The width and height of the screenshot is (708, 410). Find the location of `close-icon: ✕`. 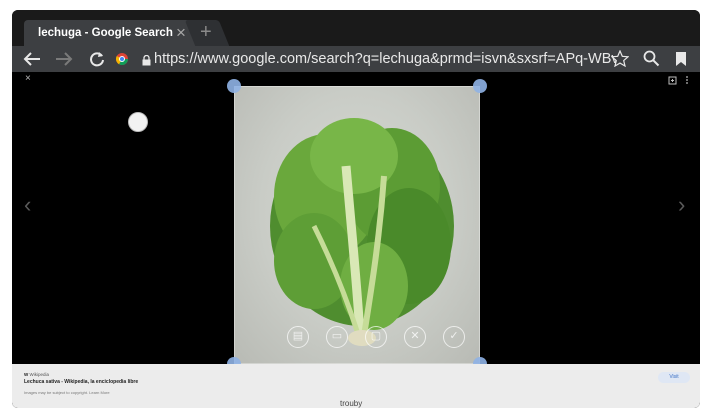

close-icon: ✕ is located at coordinates (415, 336).